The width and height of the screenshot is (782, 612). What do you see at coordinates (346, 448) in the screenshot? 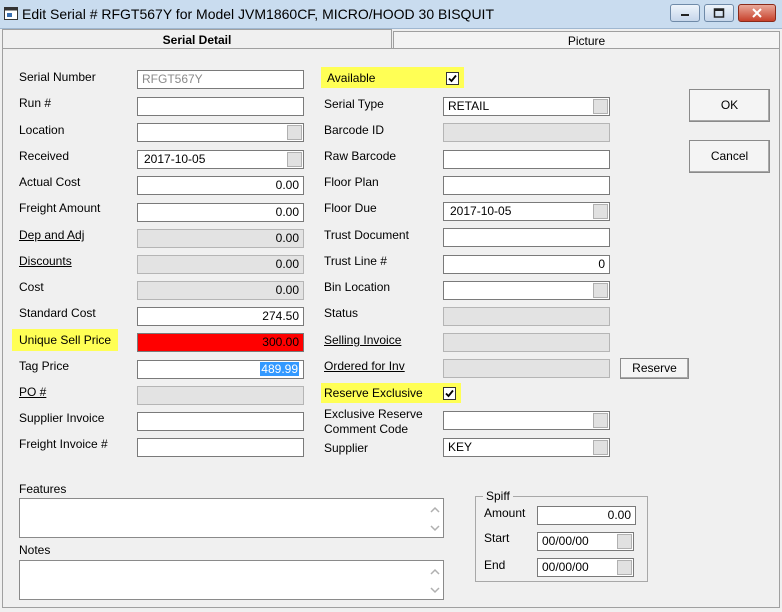
I see `supplier-label: Supplier` at bounding box center [346, 448].